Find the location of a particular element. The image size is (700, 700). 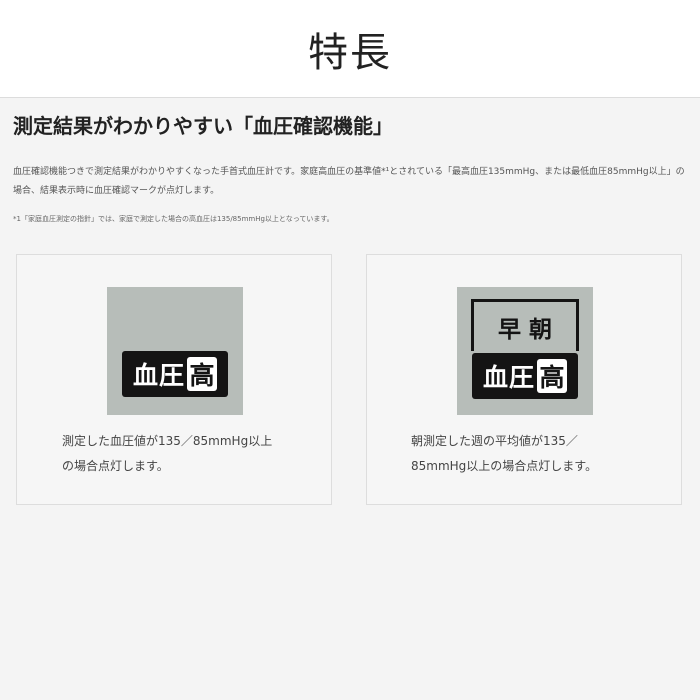

caption-line: 測定した血圧値が135／85mmHg以上 is located at coordinates (167, 441).